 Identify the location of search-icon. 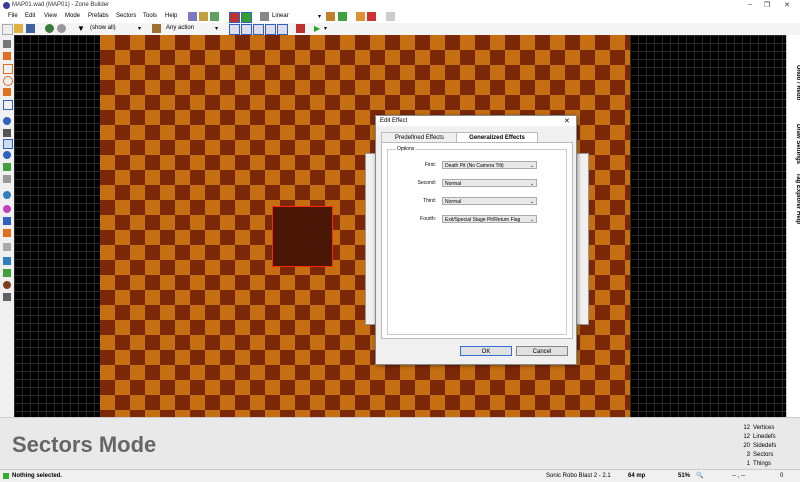
(7, 261).